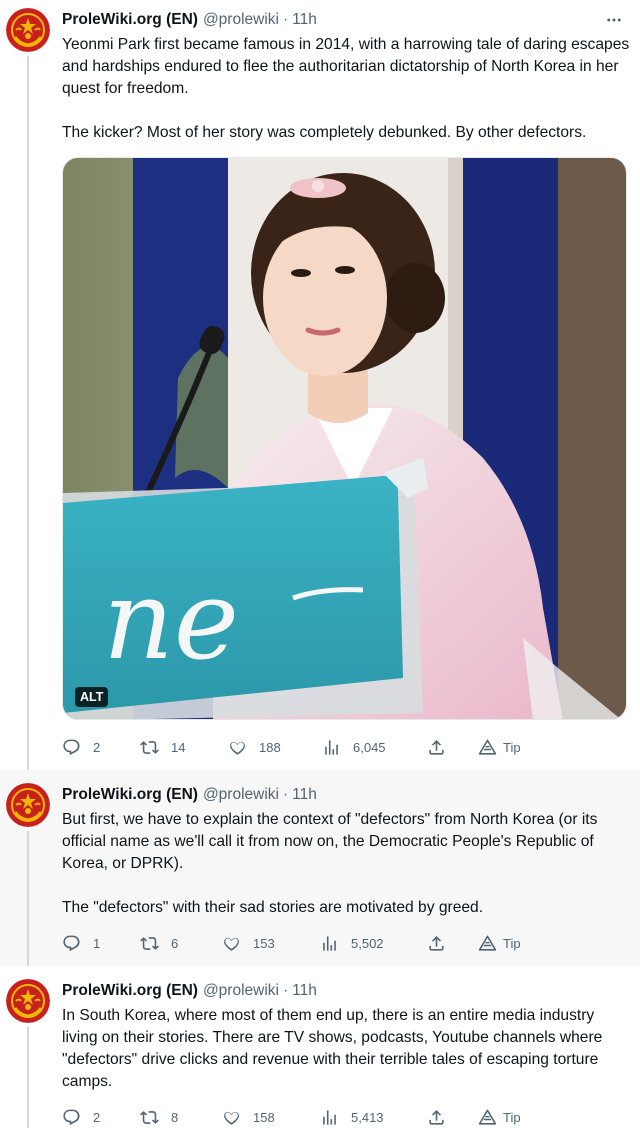 This screenshot has height=1128, width=640. I want to click on tweet-actions: 2 8 158 5,413 Tip, so click(297, 1116).